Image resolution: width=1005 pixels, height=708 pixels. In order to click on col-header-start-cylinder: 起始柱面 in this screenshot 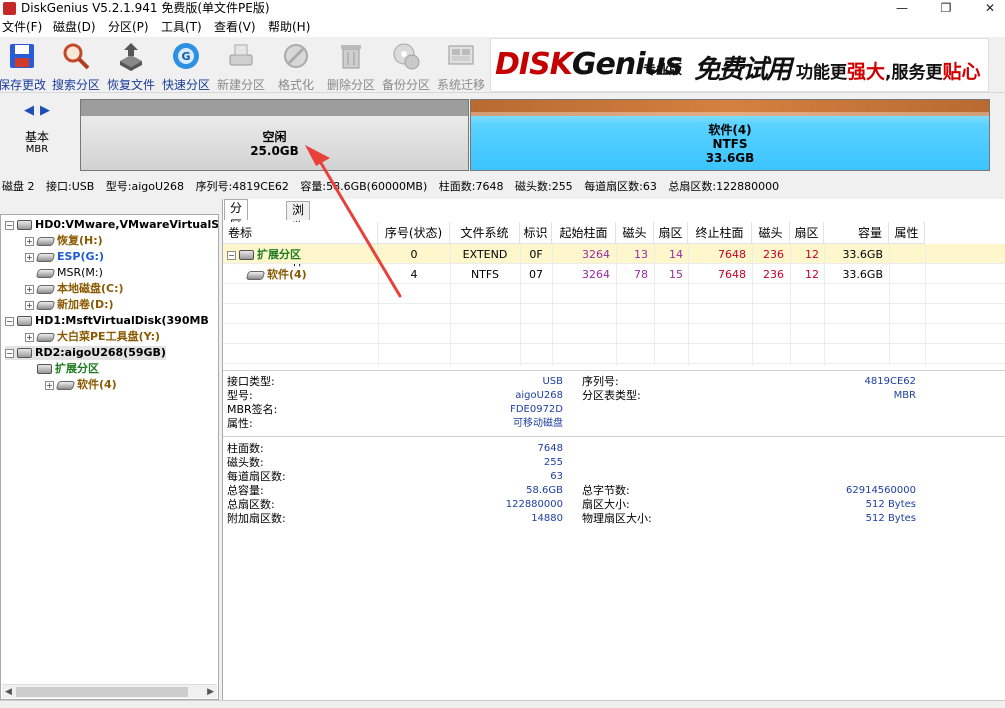, I will do `click(584, 233)`.